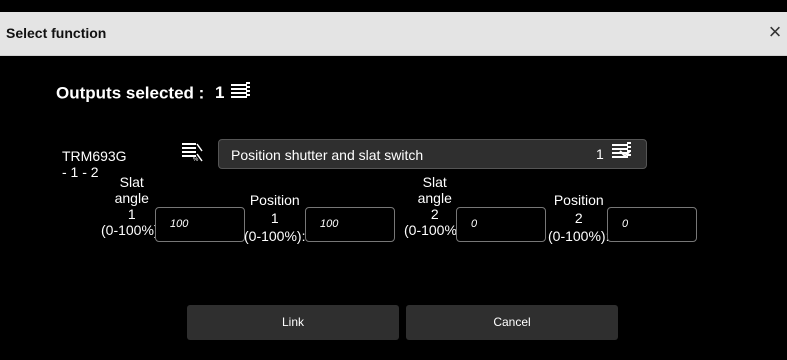 The width and height of the screenshot is (787, 360). Describe the element at coordinates (200, 224) in the screenshot. I see `slat-angle-1-input: 100` at that location.